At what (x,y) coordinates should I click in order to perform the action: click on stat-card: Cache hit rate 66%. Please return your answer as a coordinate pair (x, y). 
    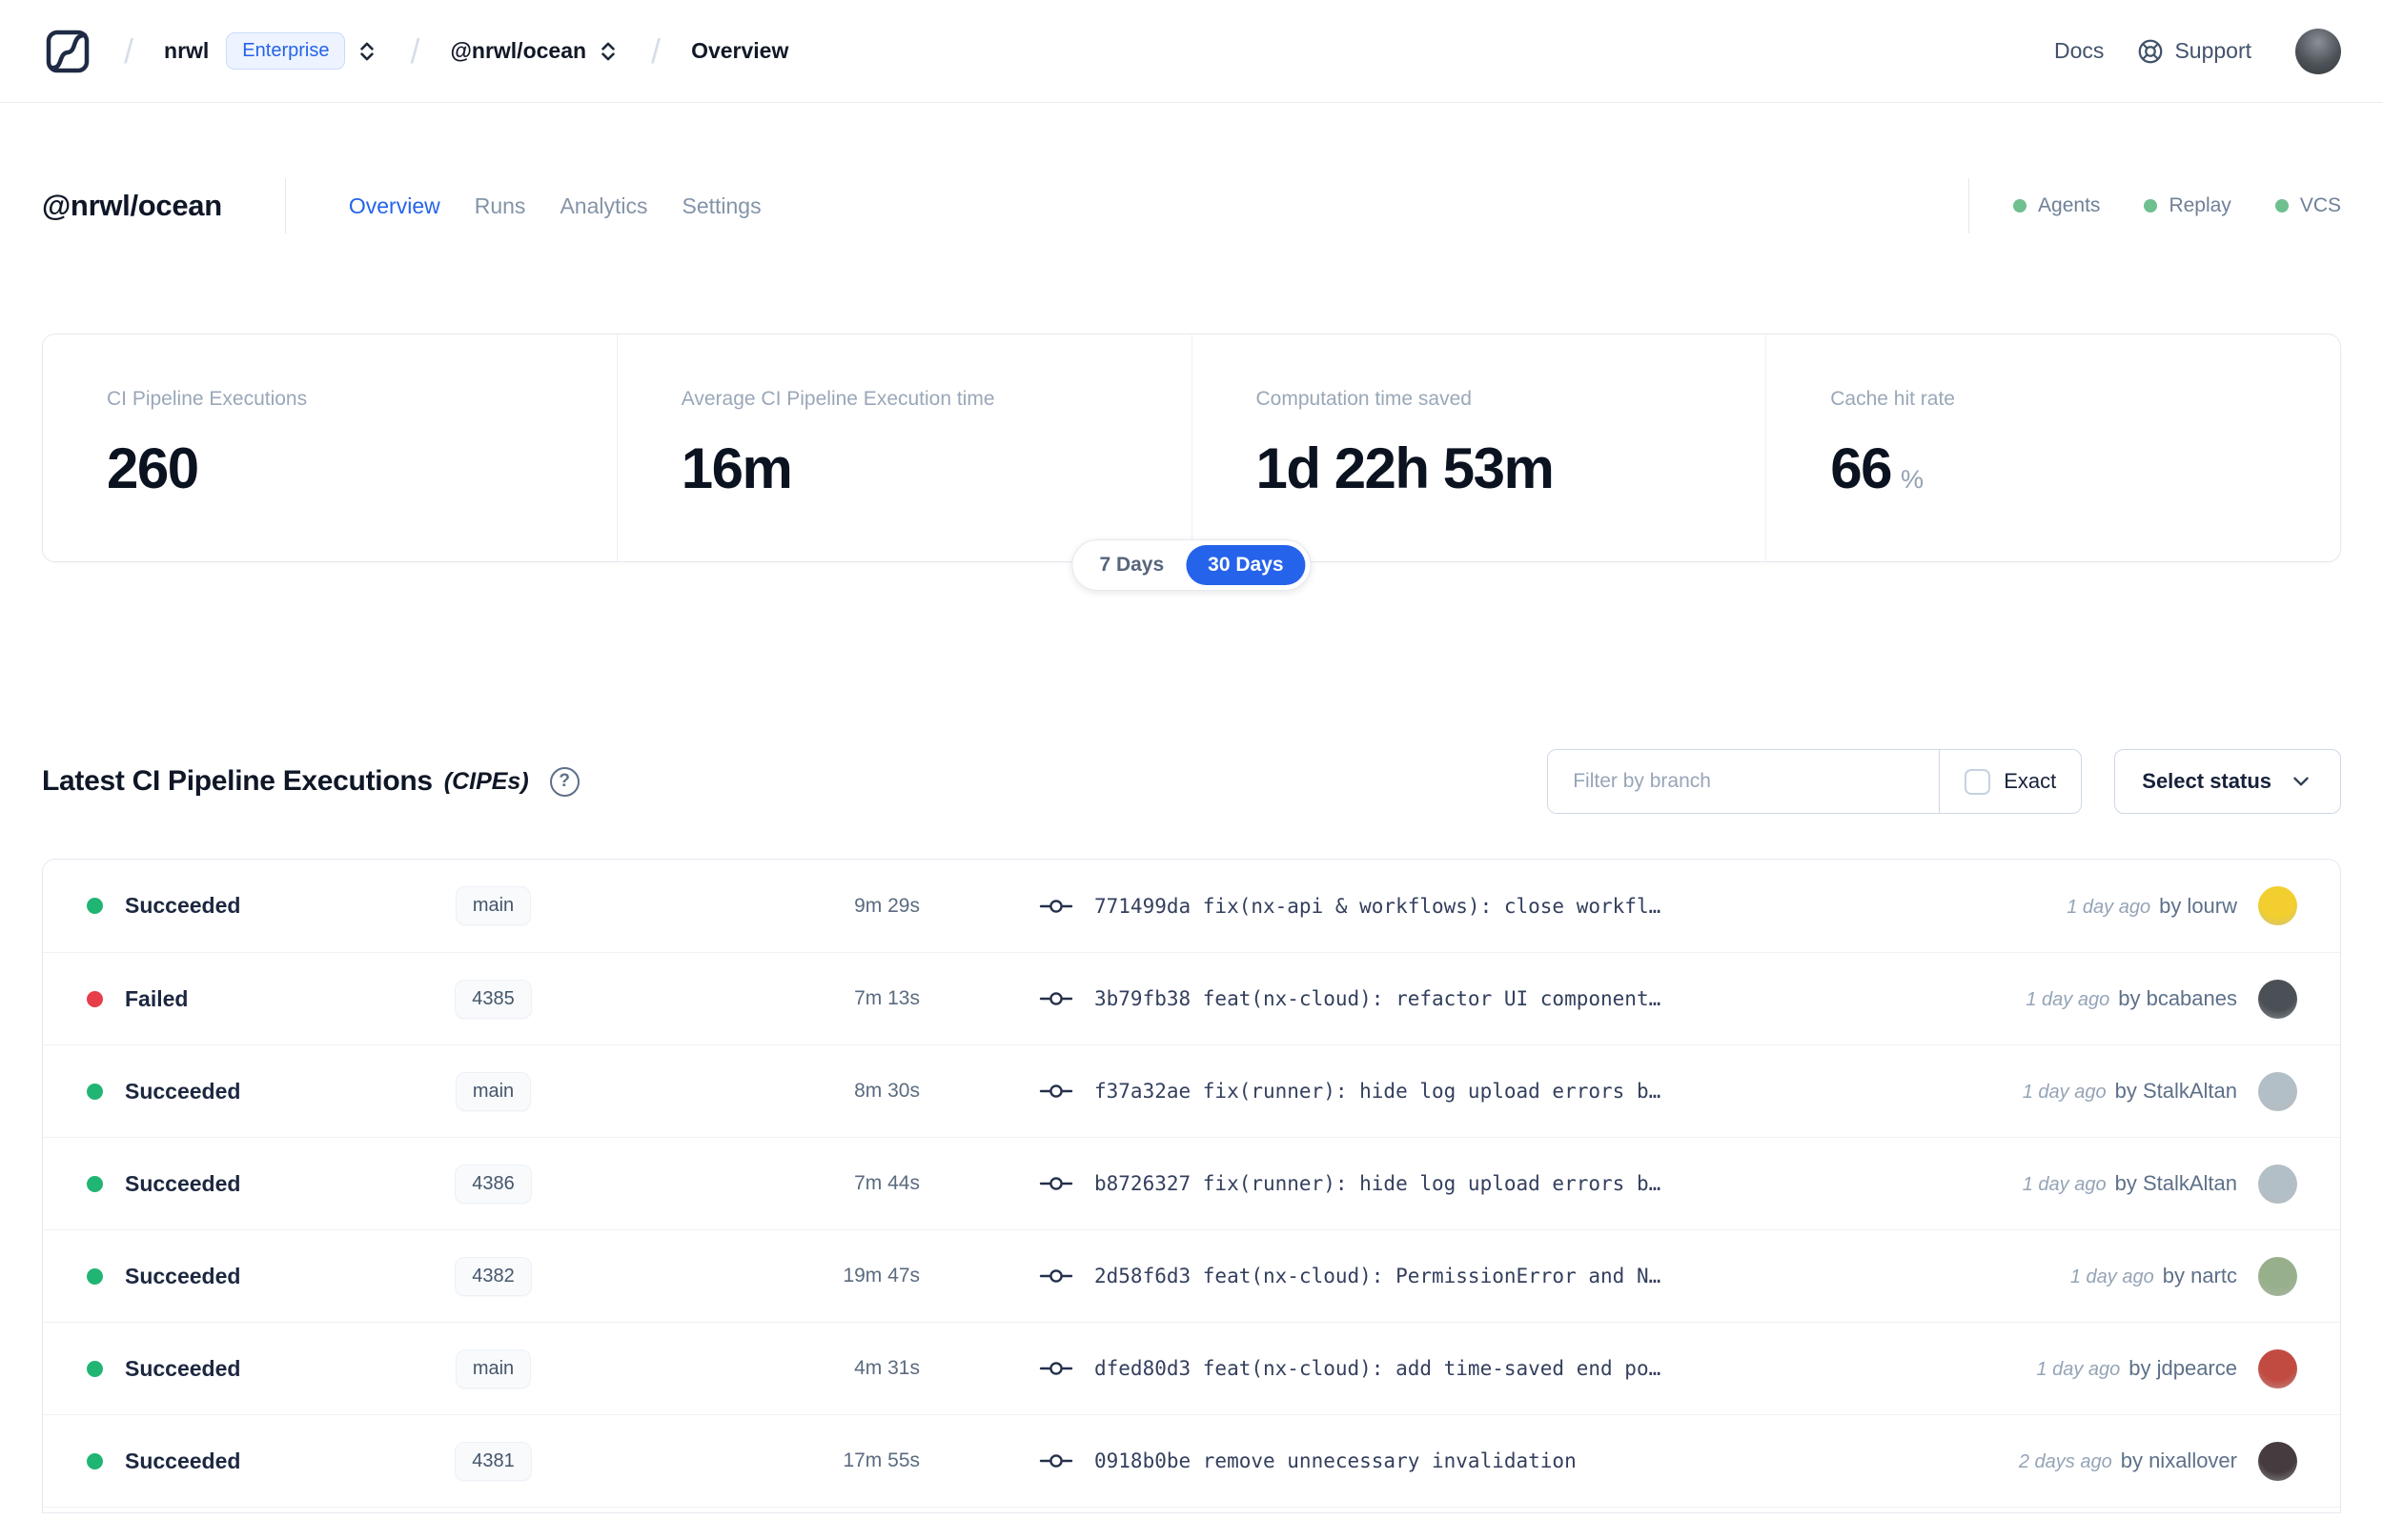
    Looking at the image, I should click on (2053, 447).